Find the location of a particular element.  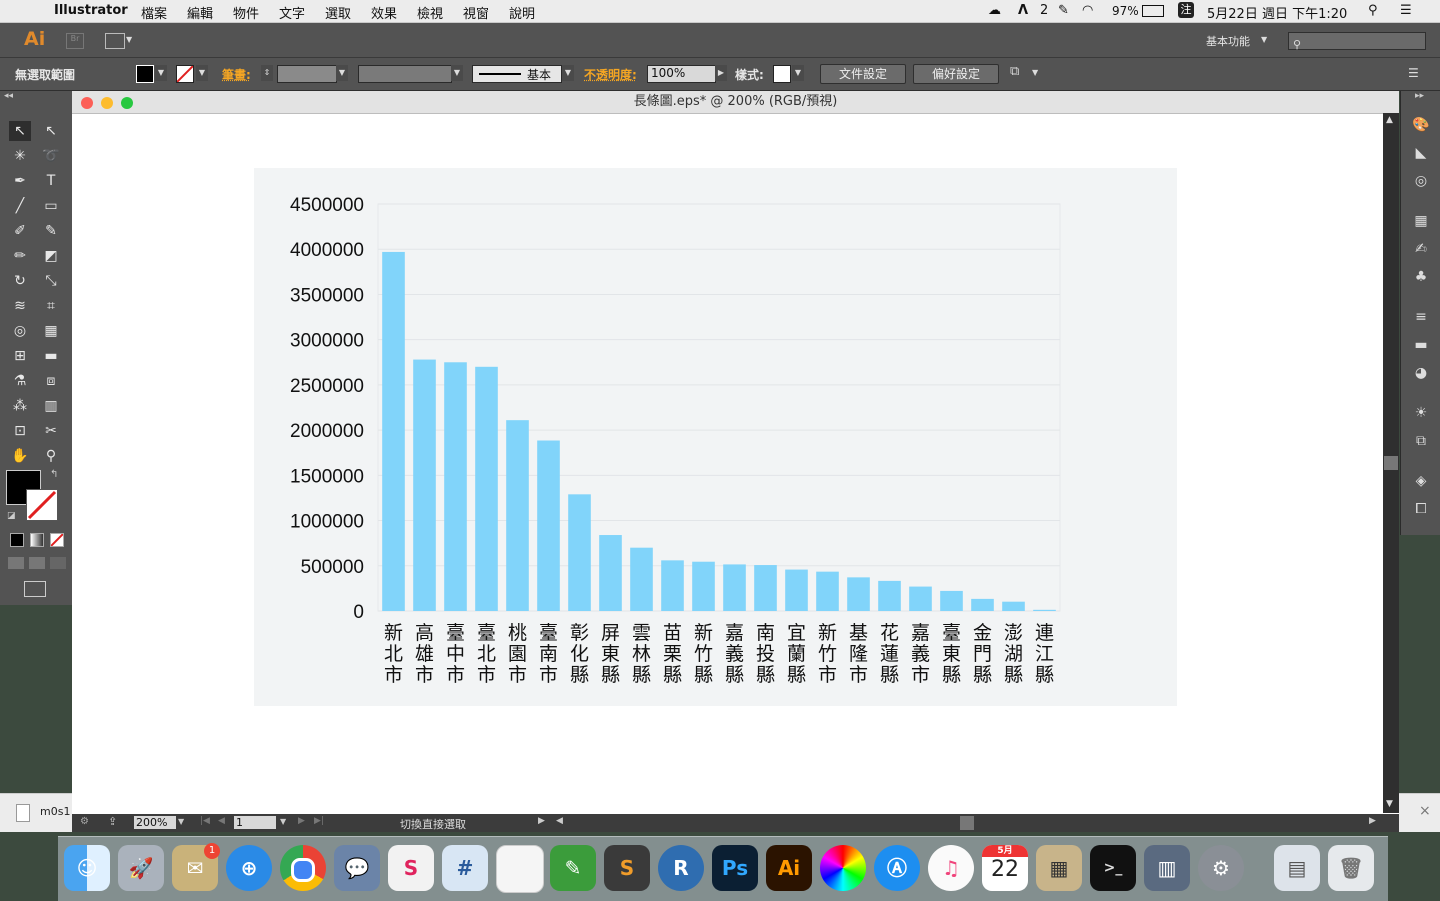

draw-inside-icon is located at coordinates (58, 563).